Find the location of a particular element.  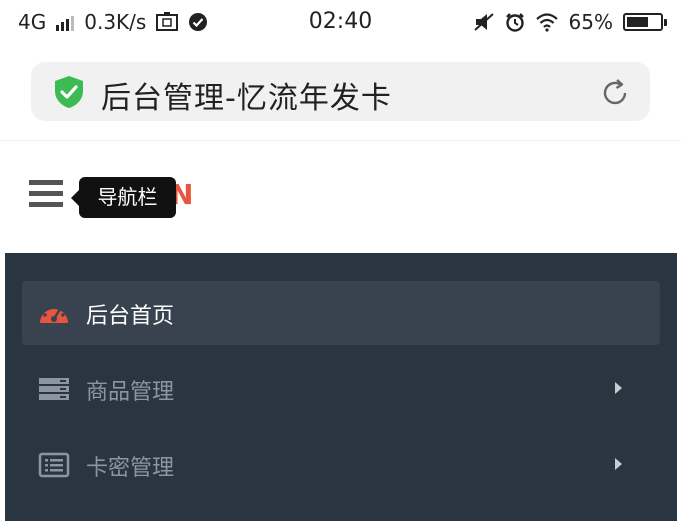

alarm-icon is located at coordinates (514, 22).